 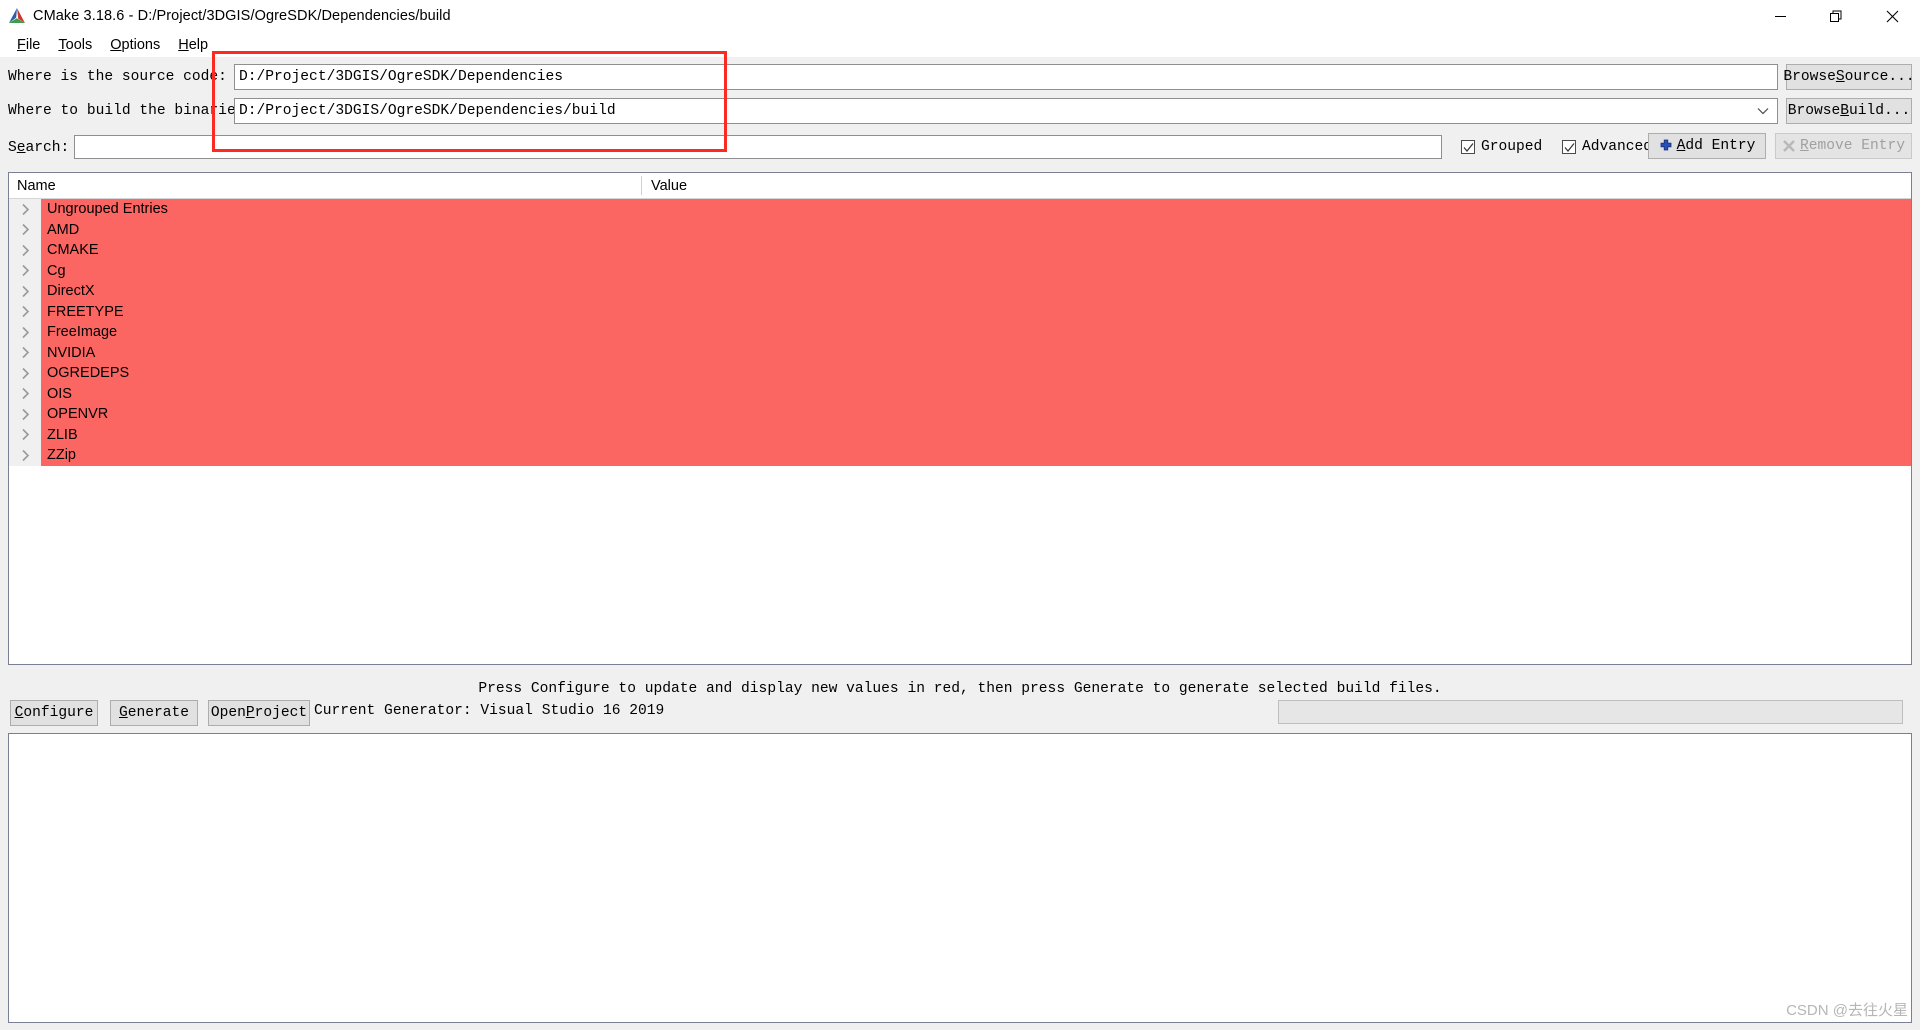 I want to click on grouped-checkbox: Grouped, so click(x=1501, y=147).